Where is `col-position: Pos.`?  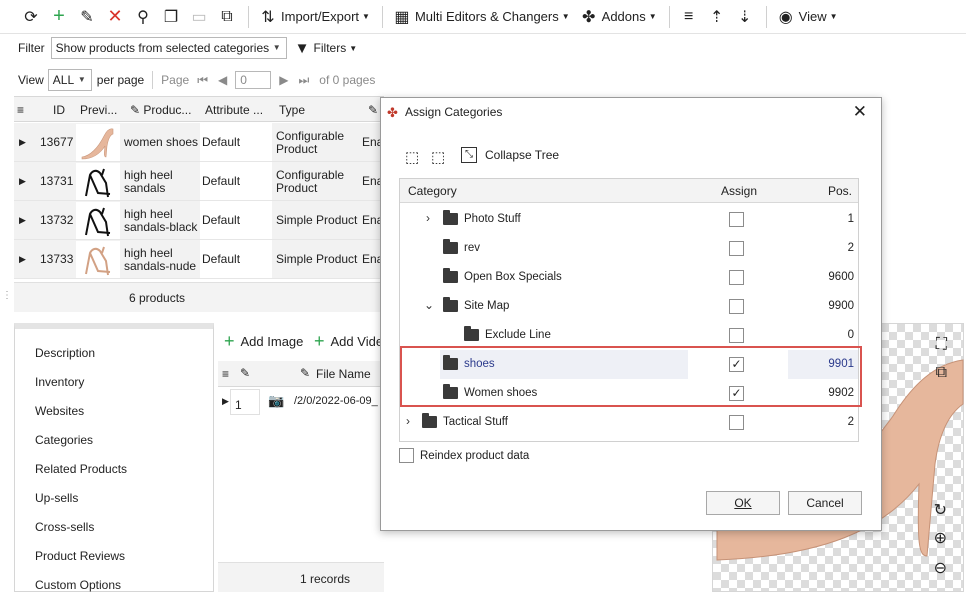 col-position: Pos. is located at coordinates (840, 191).